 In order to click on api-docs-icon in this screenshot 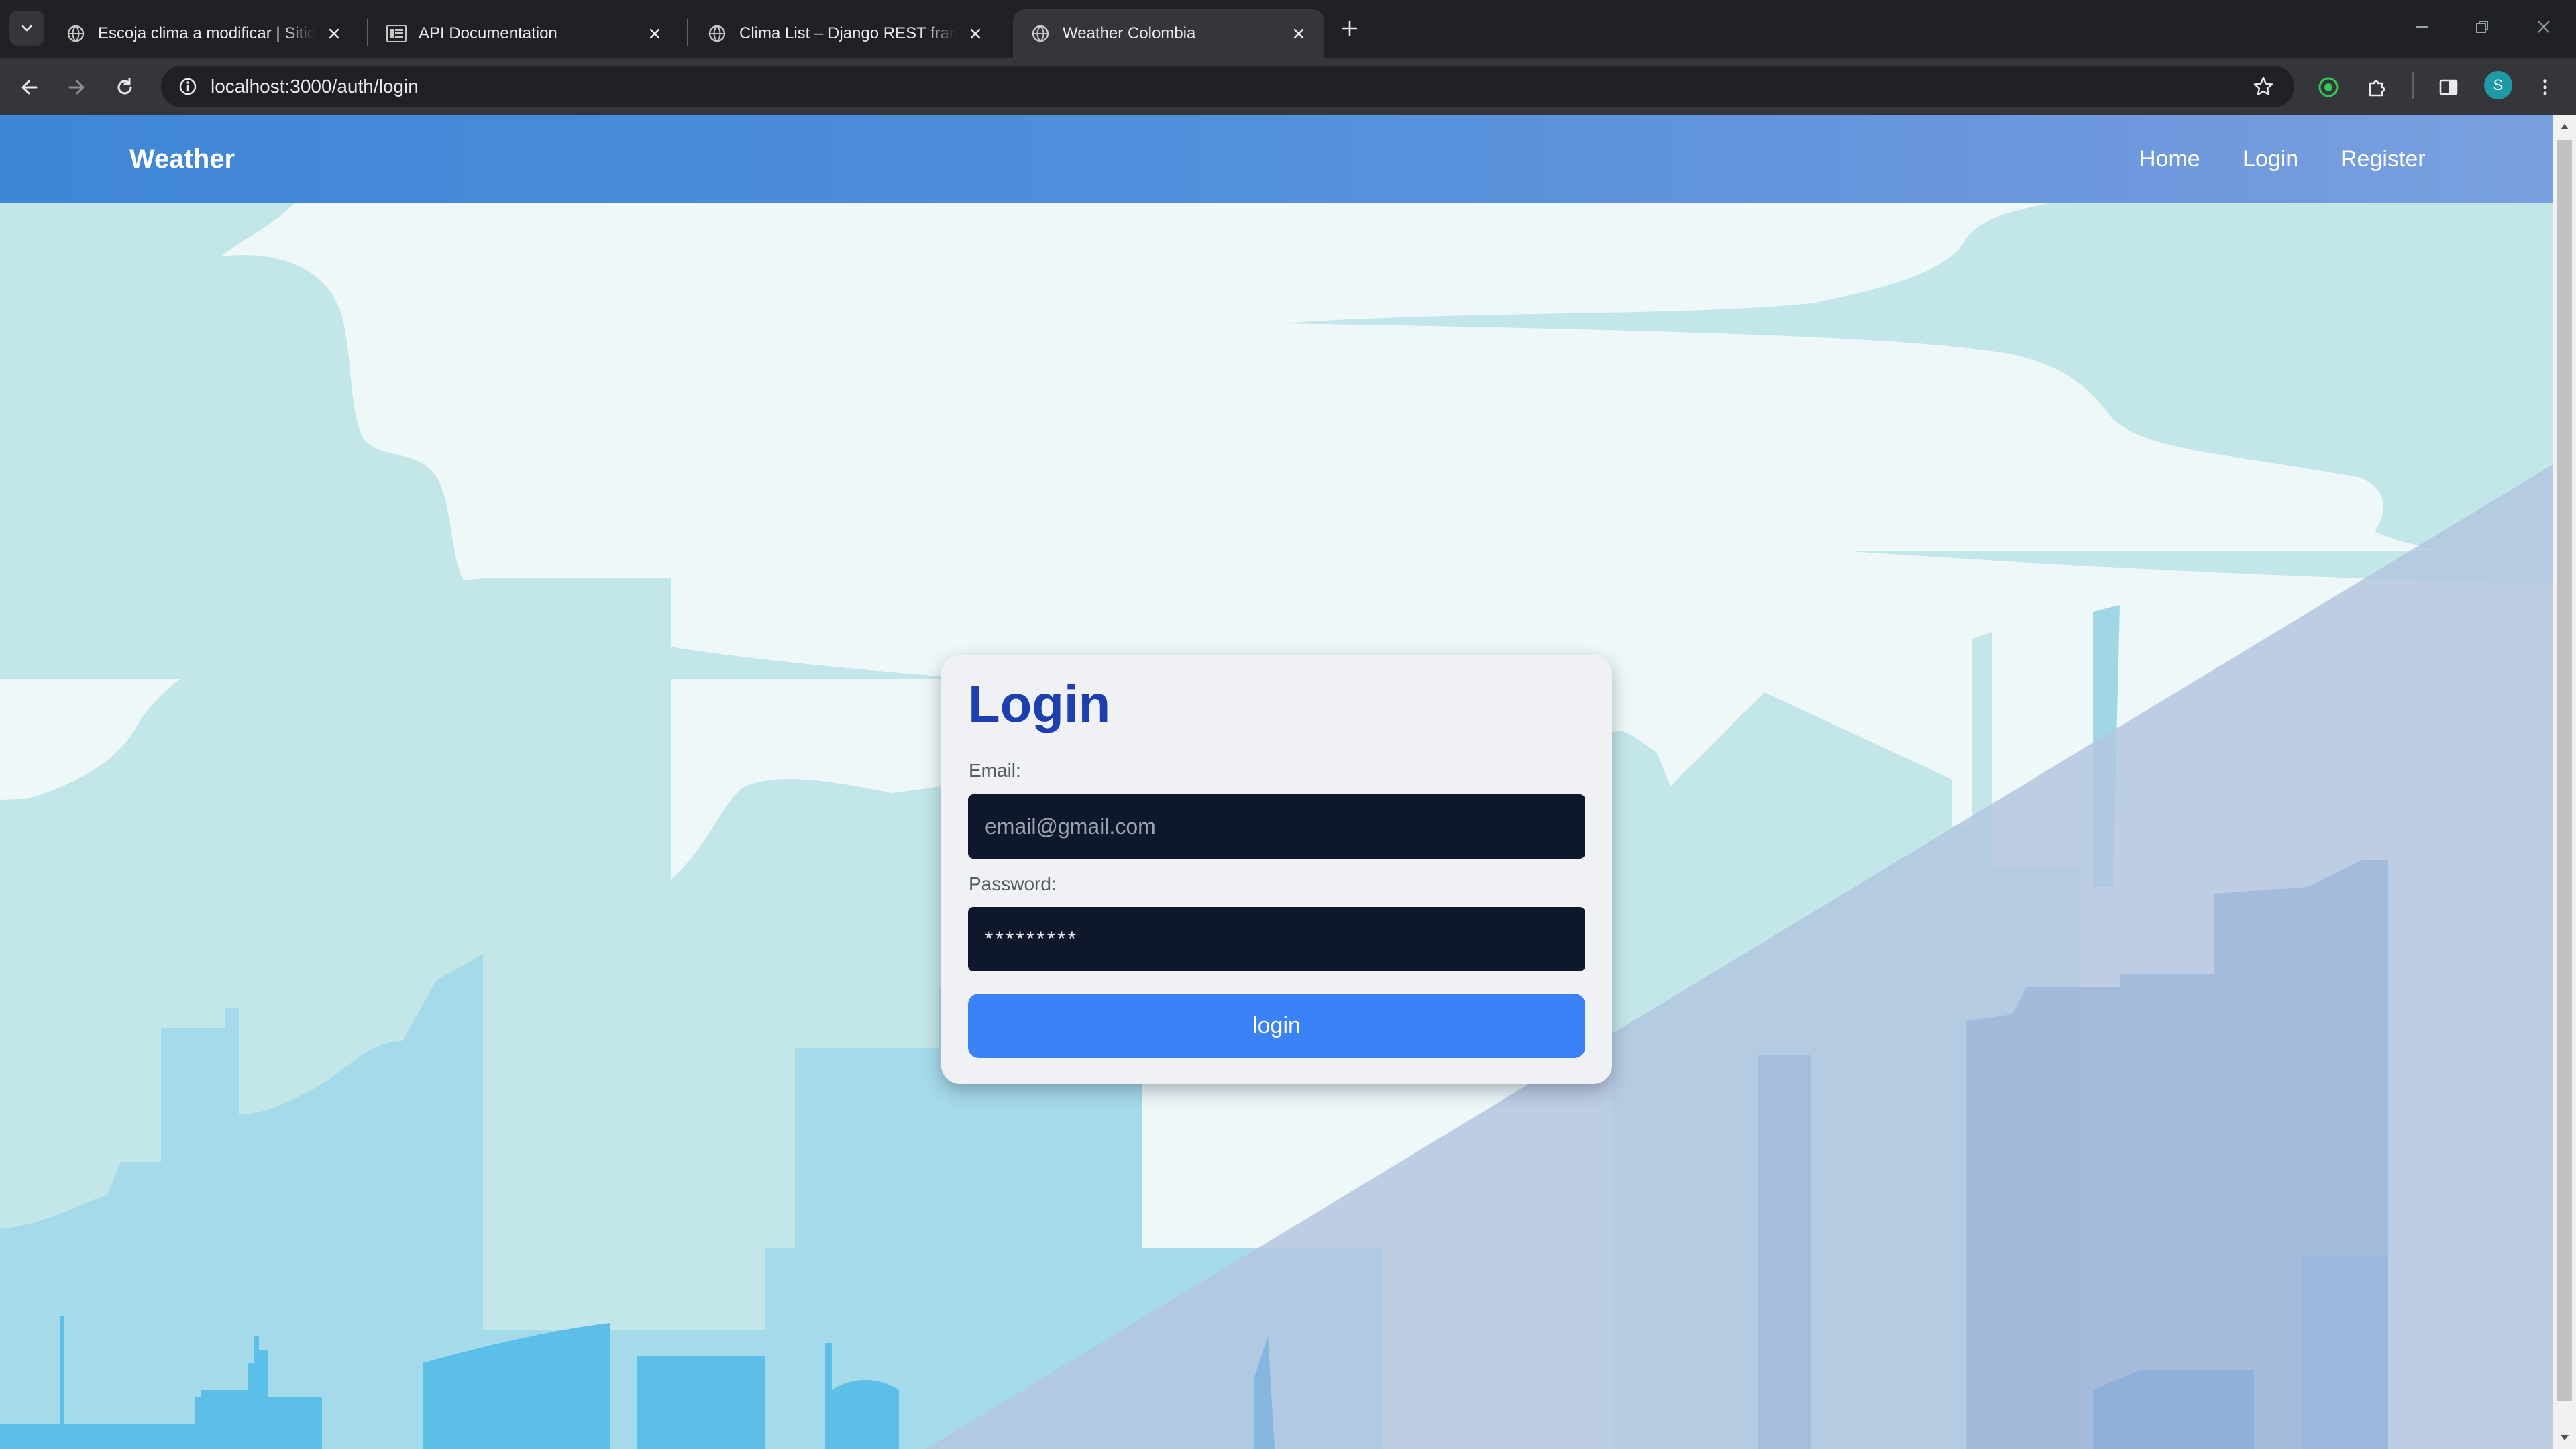, I will do `click(396, 33)`.